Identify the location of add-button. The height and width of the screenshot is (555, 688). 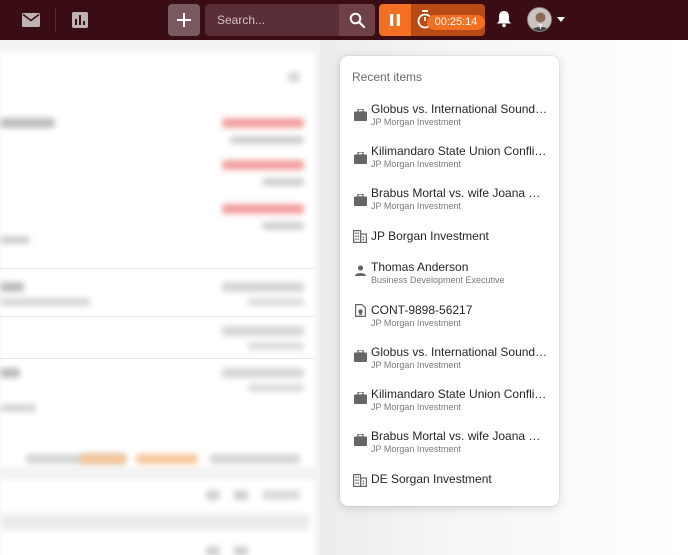
(184, 20).